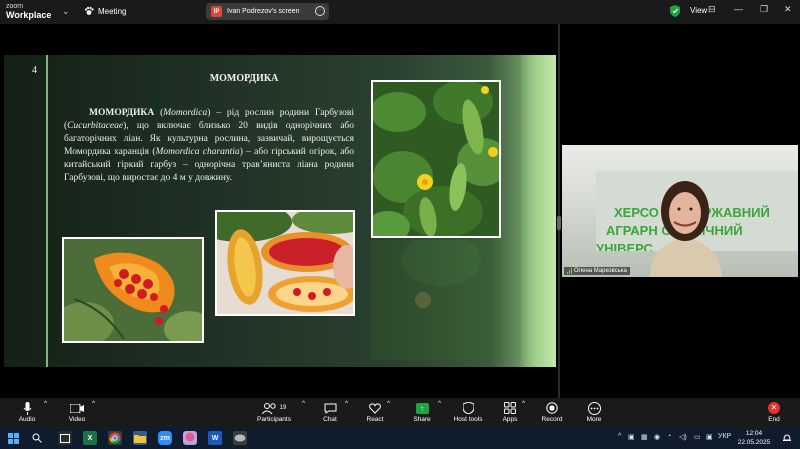 The width and height of the screenshot is (800, 449). What do you see at coordinates (594, 419) in the screenshot?
I see `more-label: More` at bounding box center [594, 419].